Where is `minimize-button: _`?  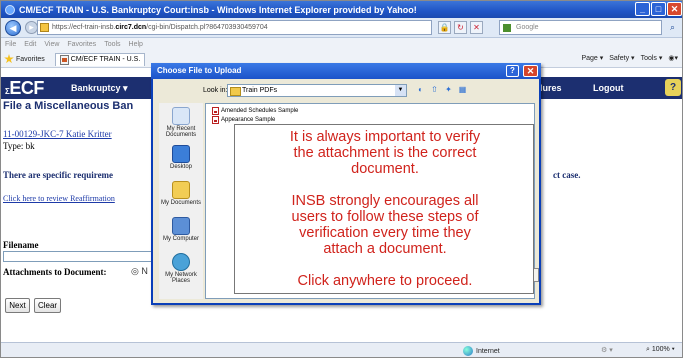 minimize-button: _ is located at coordinates (642, 9).